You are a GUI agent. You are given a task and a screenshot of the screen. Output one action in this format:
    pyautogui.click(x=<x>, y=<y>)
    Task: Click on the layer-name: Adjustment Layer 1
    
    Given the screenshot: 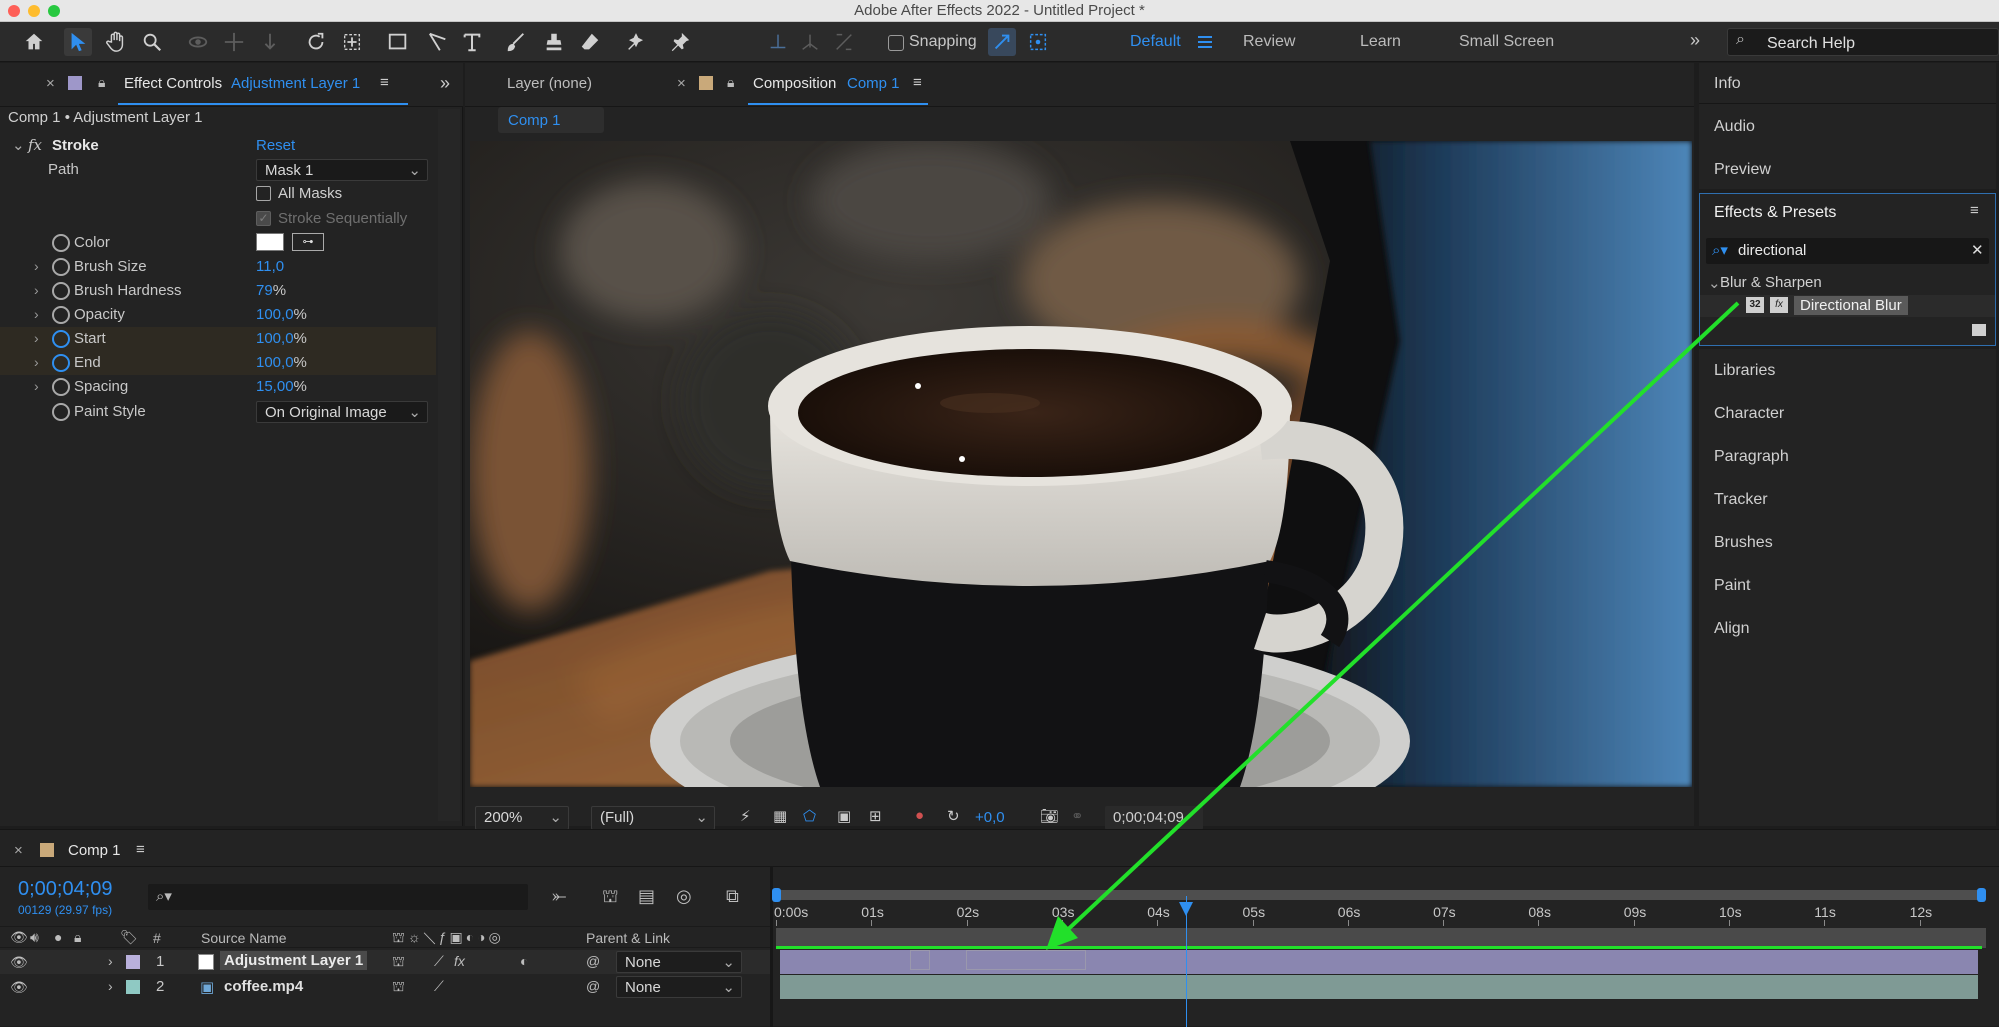 What is the action you would take?
    pyautogui.click(x=294, y=960)
    